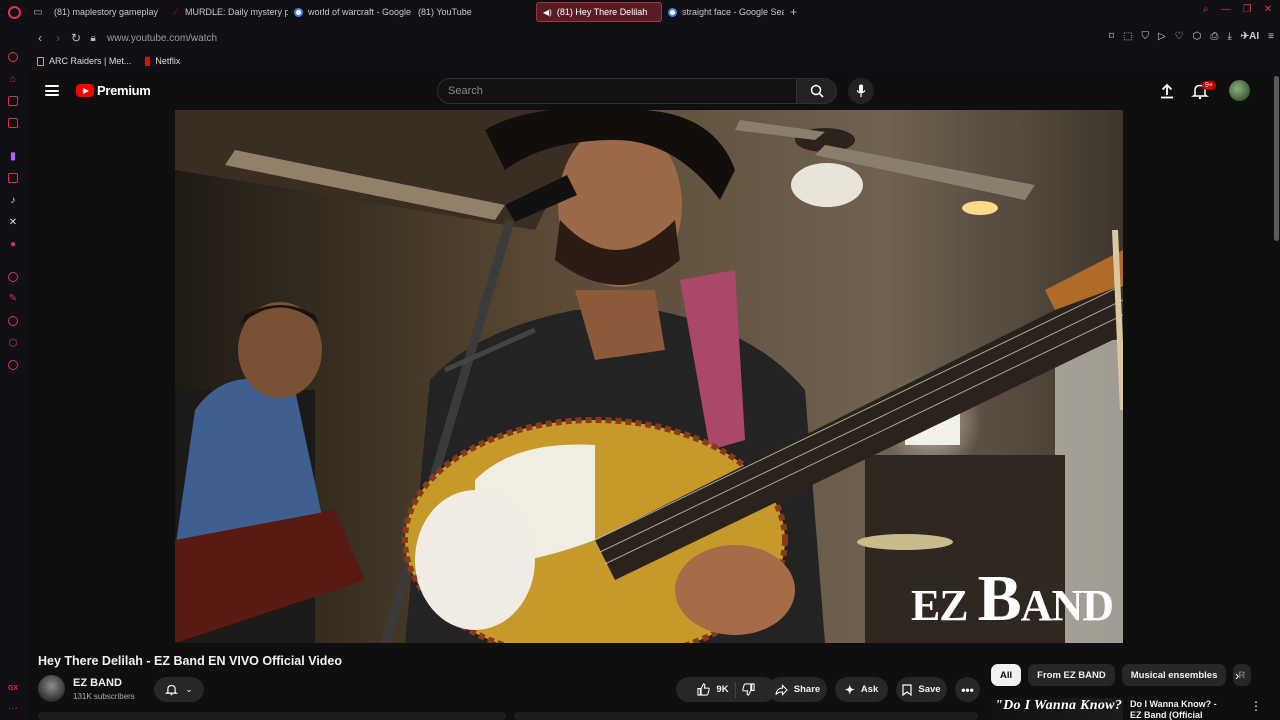 This screenshot has height=720, width=1280. What do you see at coordinates (1226, 9) in the screenshot?
I see `minimize-icon: —` at bounding box center [1226, 9].